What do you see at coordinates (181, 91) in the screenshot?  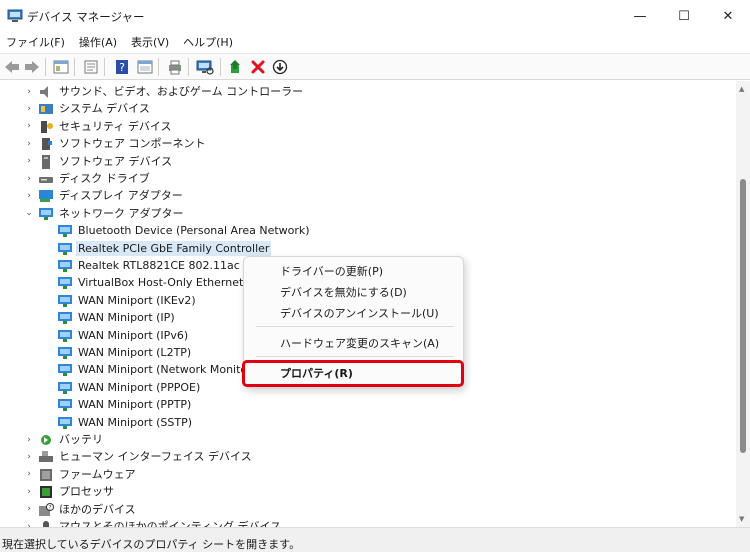 I see `tree-label: サウンド、ビデオ、およびゲーム コントローラー` at bounding box center [181, 91].